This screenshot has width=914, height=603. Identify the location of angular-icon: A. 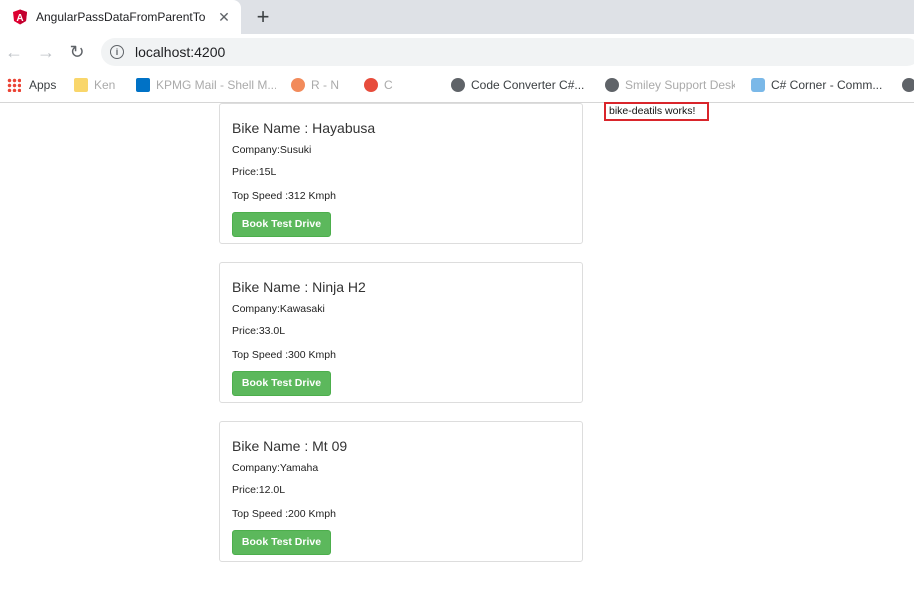
(20, 17).